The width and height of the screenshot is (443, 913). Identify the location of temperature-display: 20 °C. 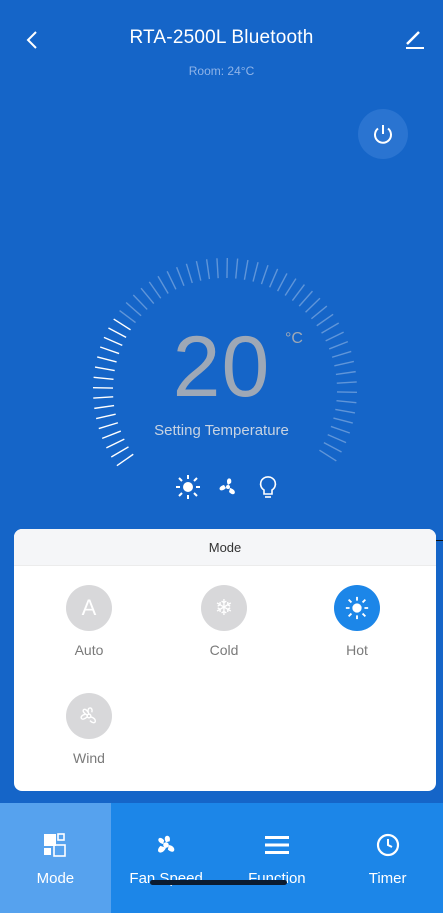
(221, 367).